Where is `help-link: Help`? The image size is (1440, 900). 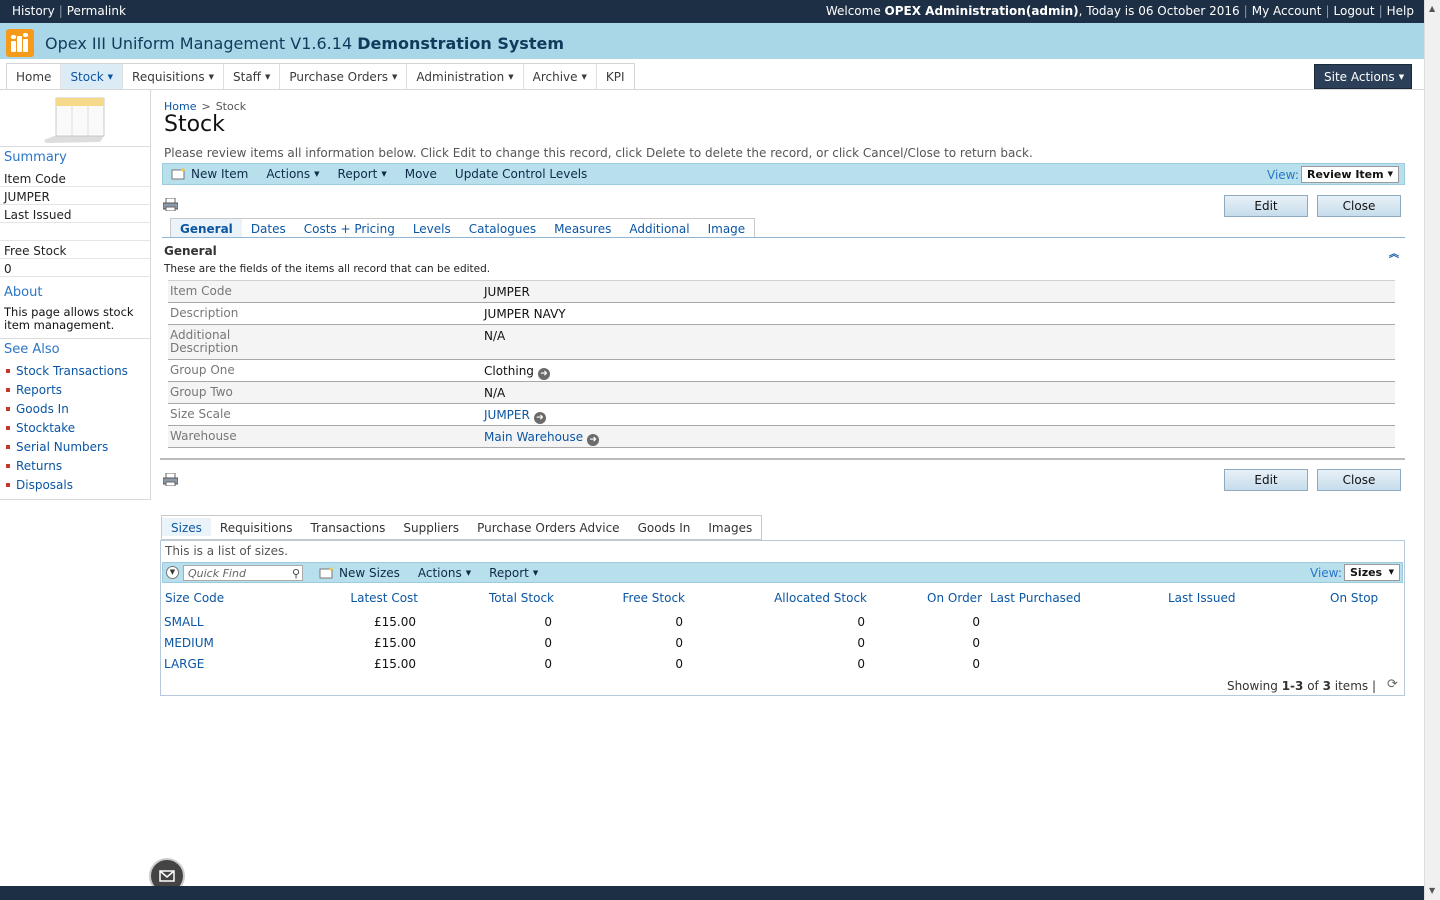 help-link: Help is located at coordinates (1400, 11).